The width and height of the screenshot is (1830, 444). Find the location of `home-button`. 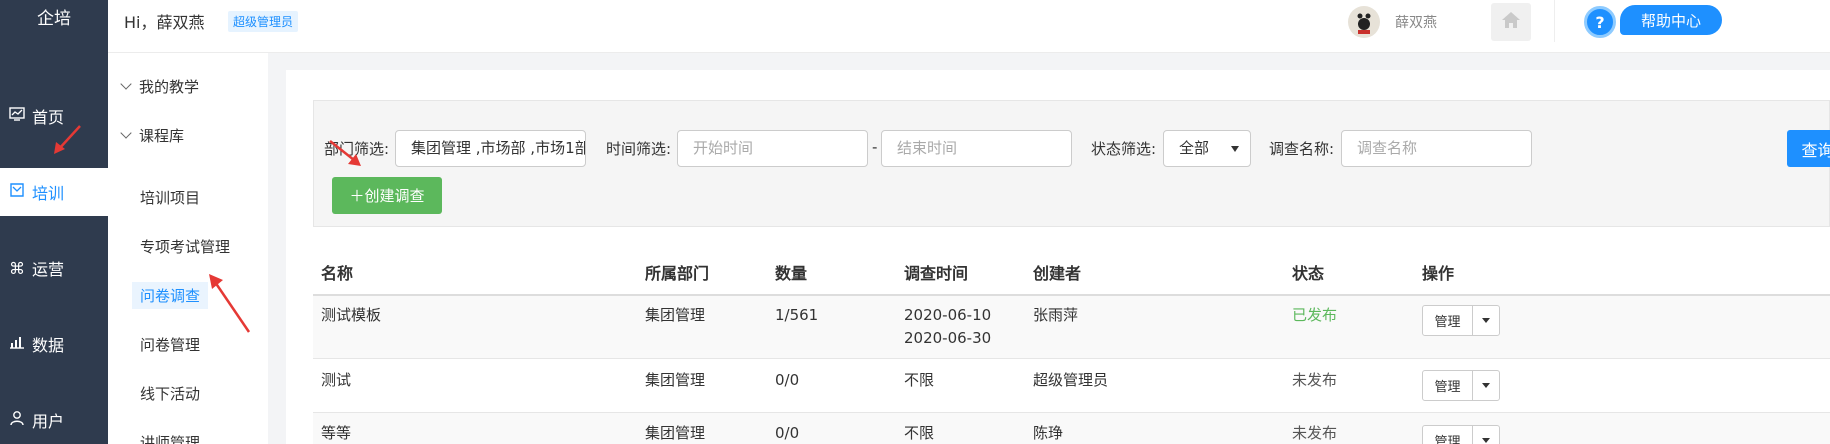

home-button is located at coordinates (1511, 22).